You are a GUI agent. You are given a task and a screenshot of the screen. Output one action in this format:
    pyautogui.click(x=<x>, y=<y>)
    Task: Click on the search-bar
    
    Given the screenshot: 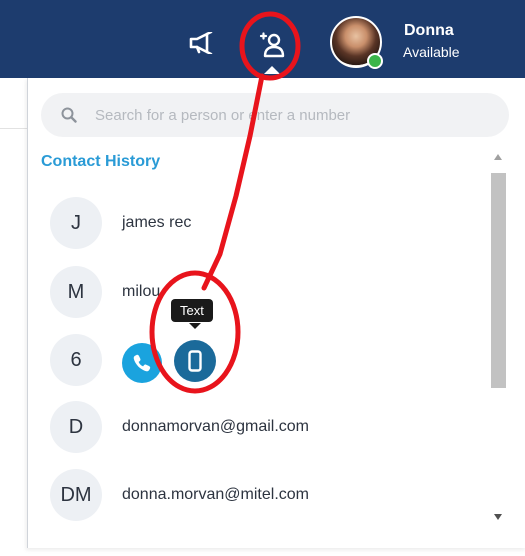 What is the action you would take?
    pyautogui.click(x=275, y=115)
    